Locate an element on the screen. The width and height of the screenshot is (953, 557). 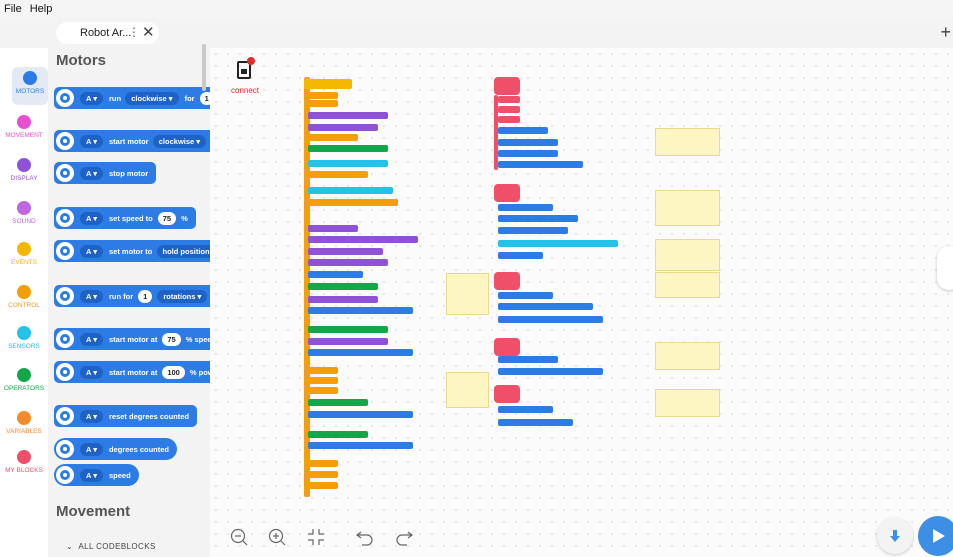
value-input: 100 is located at coordinates (173, 372).